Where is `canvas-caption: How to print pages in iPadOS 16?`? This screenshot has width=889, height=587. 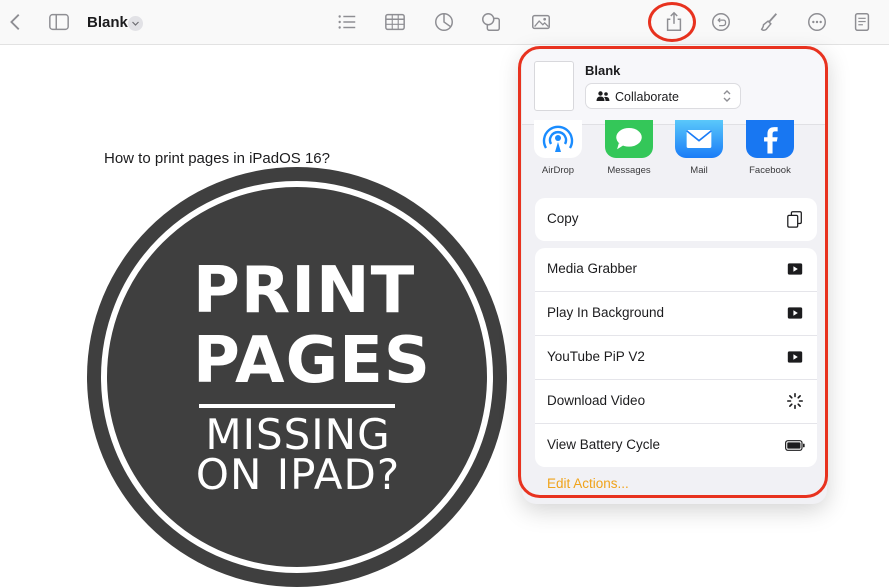 canvas-caption: How to print pages in iPadOS 16? is located at coordinates (217, 158).